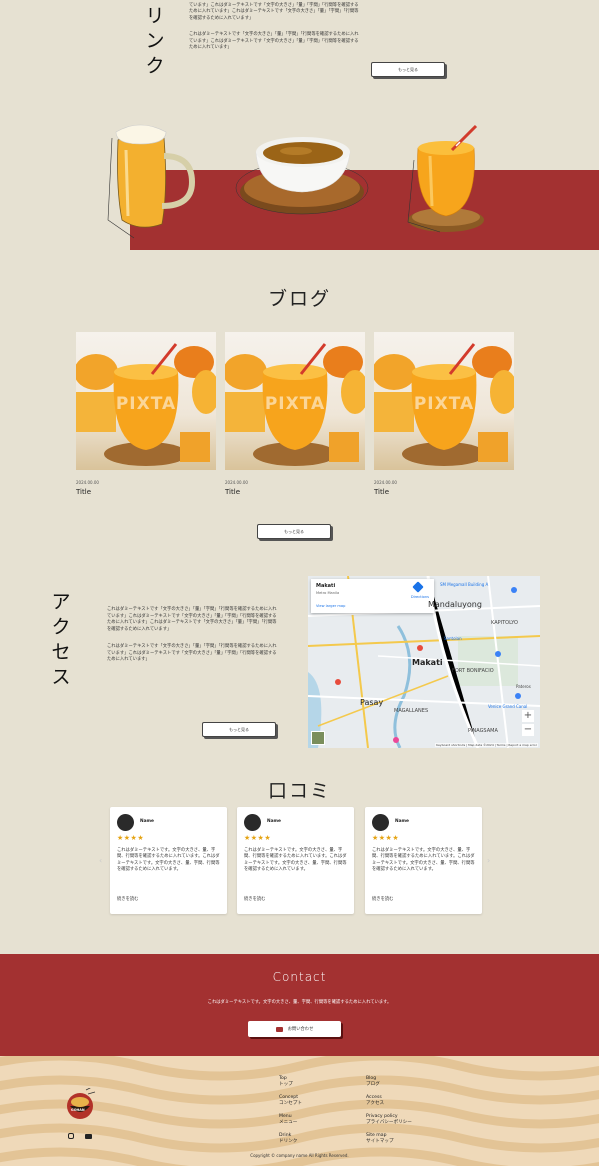 Image resolution: width=599 pixels, height=1166 pixels. I want to click on footer-link-concept: Concept コンセプト, so click(290, 1101).